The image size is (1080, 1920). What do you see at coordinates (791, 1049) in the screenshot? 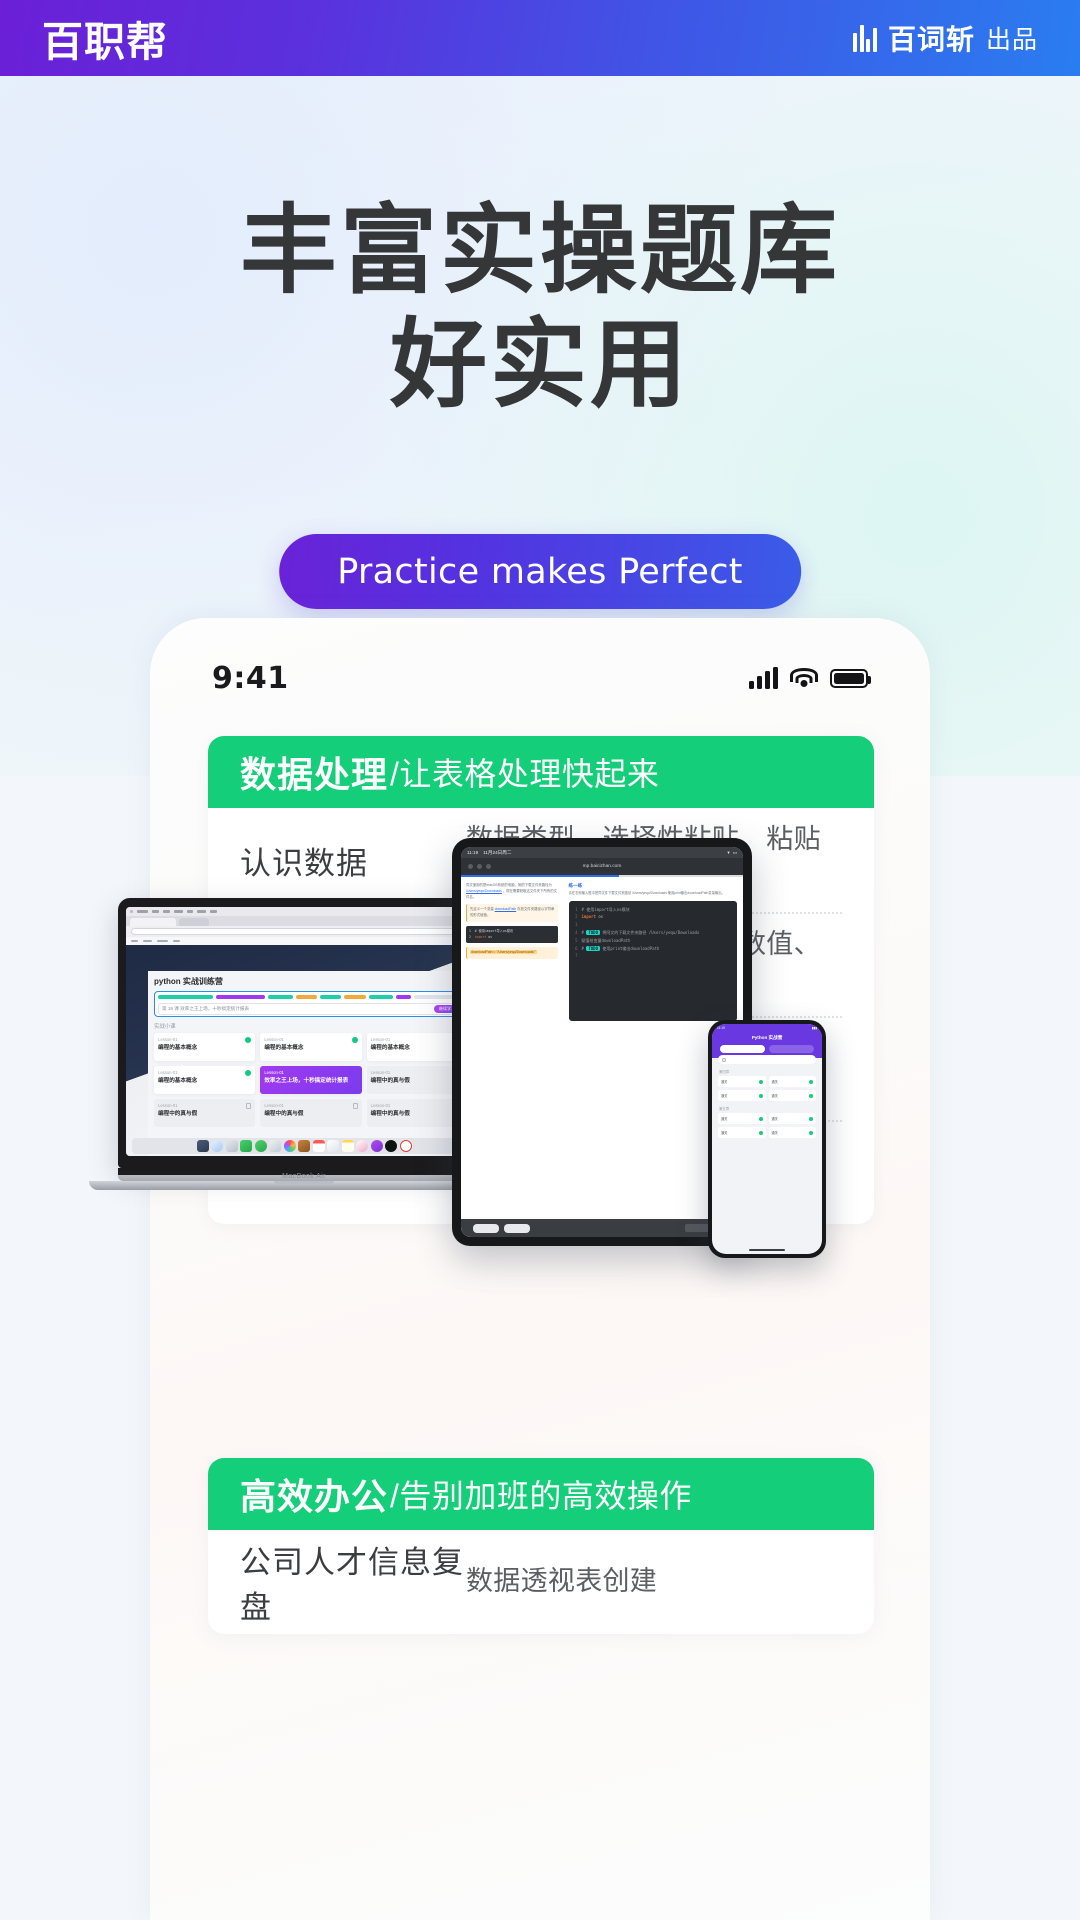
I see `segment-notes` at bounding box center [791, 1049].